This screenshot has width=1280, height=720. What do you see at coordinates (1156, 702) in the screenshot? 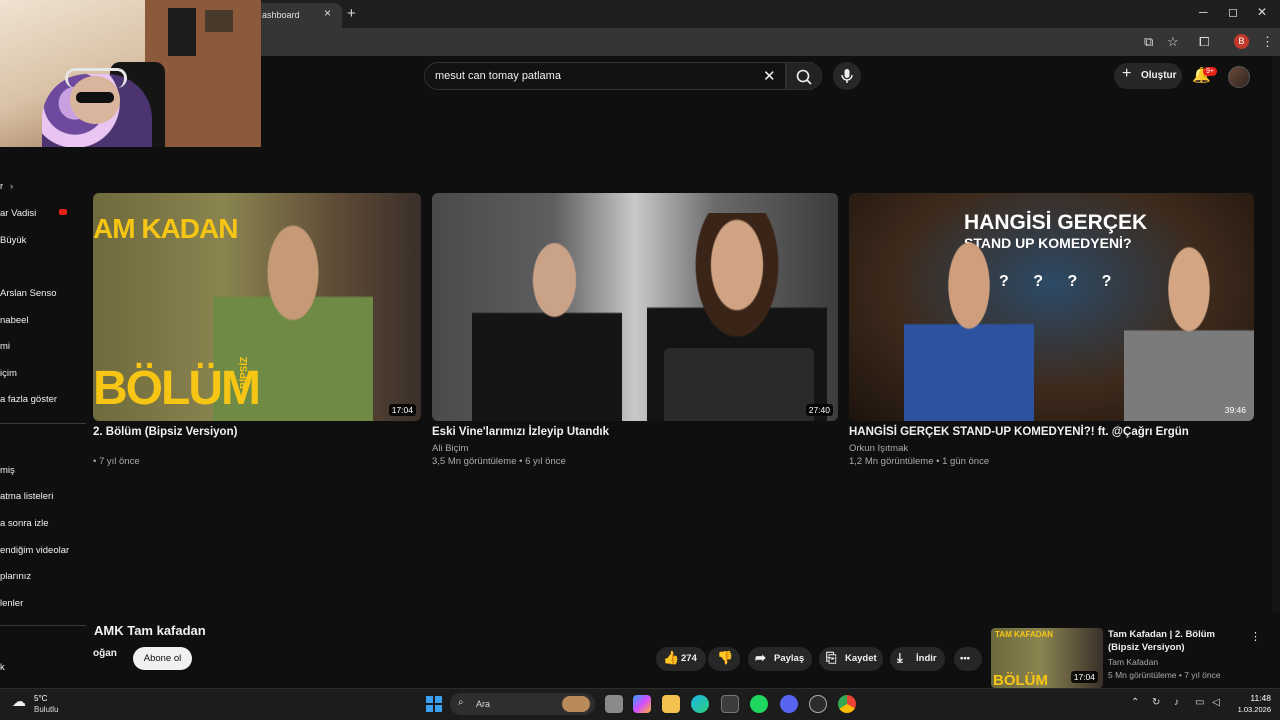
I see `sync-icon: ↻` at bounding box center [1156, 702].